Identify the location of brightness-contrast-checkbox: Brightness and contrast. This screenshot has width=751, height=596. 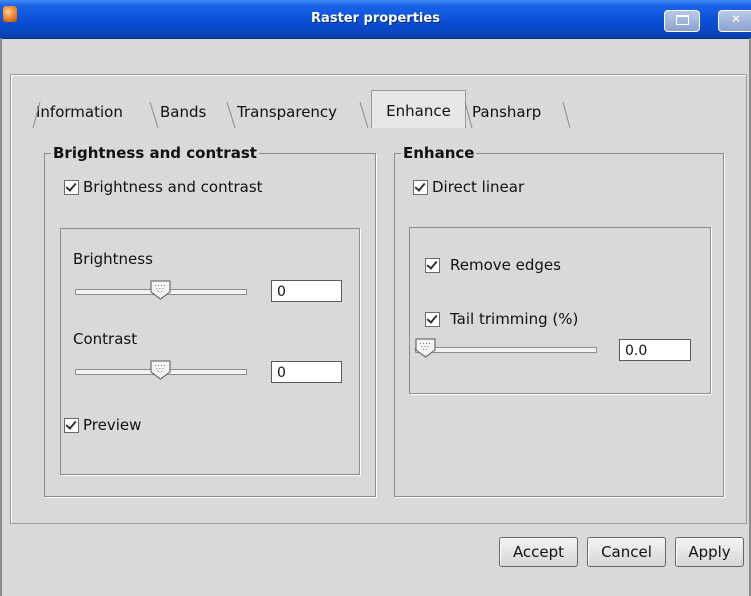
(163, 187).